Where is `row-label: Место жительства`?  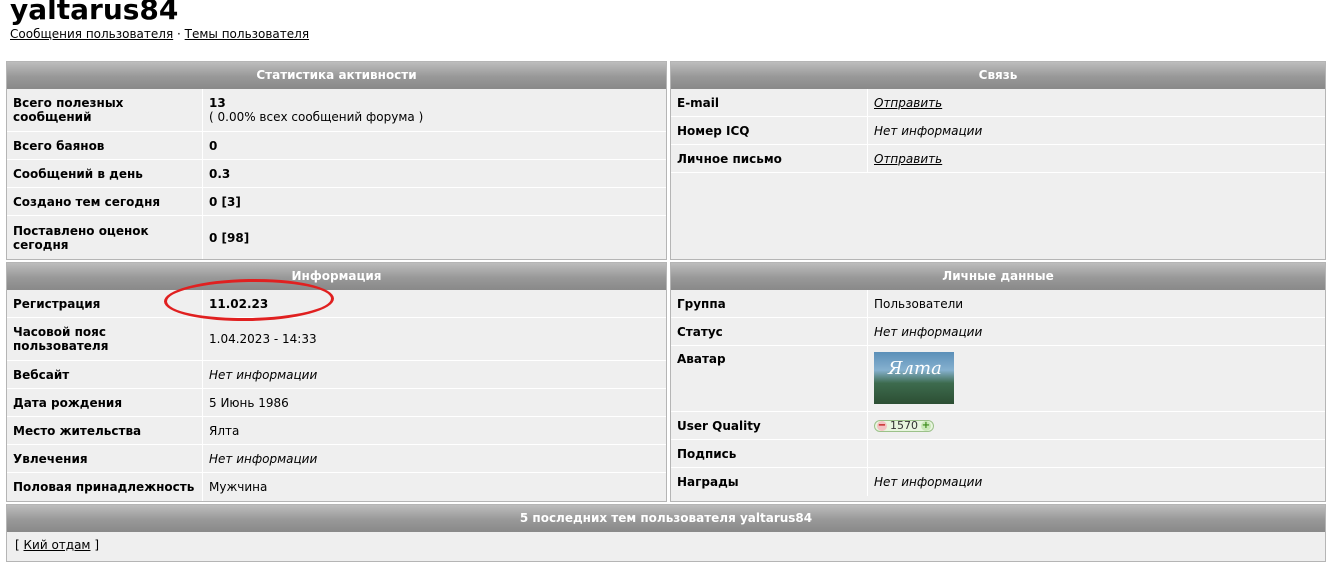 row-label: Место жительства is located at coordinates (105, 430).